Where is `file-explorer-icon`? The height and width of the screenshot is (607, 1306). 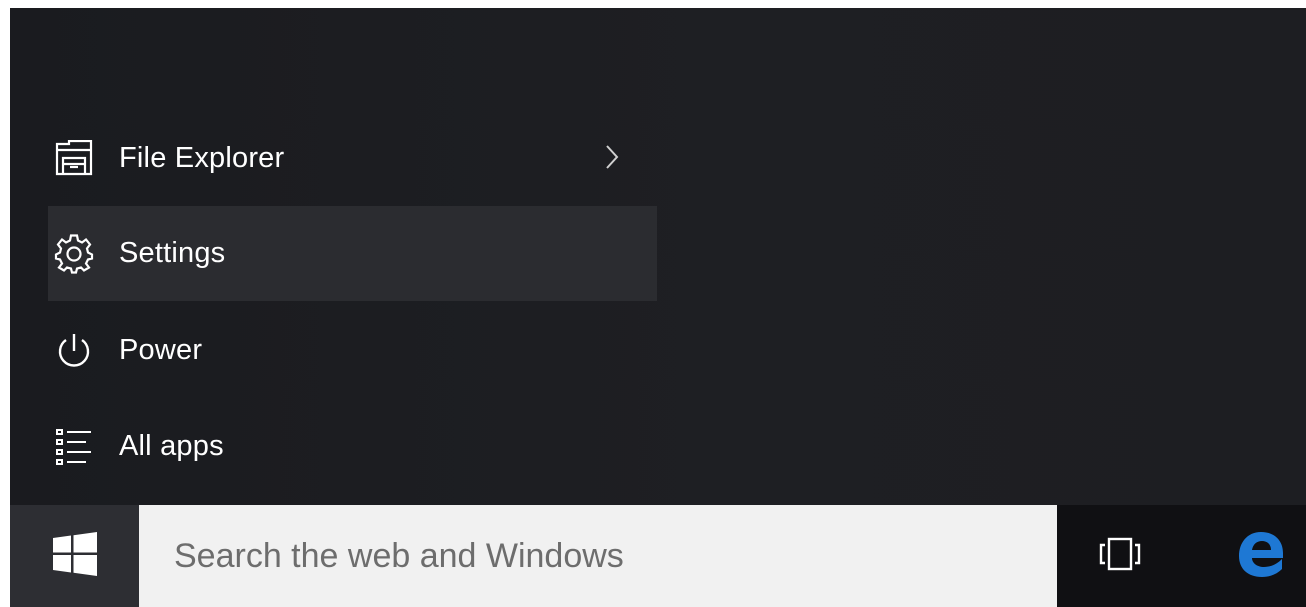 file-explorer-icon is located at coordinates (74, 159).